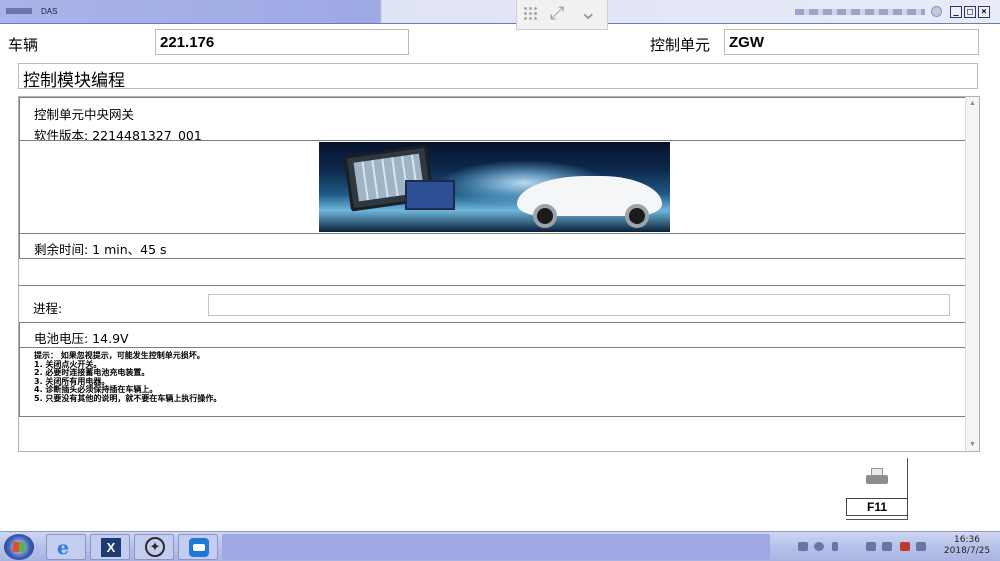  Describe the element at coordinates (19, 11) in the screenshot. I see `app-icon` at that location.